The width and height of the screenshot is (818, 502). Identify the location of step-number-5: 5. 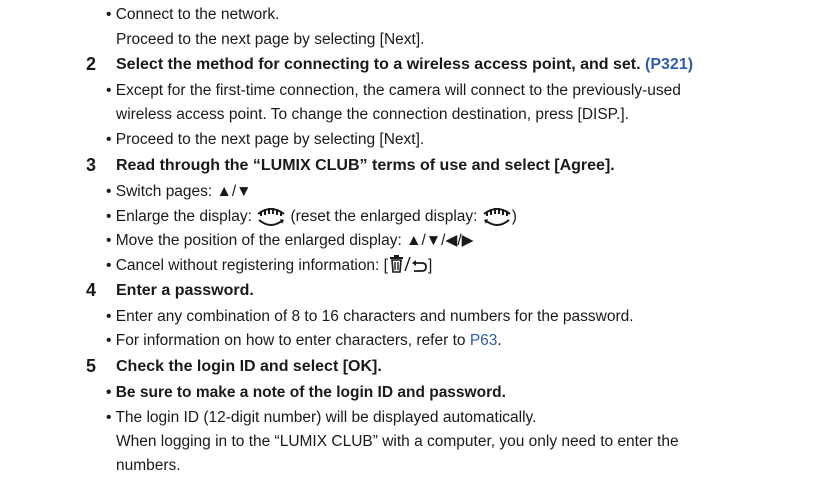
(91, 366).